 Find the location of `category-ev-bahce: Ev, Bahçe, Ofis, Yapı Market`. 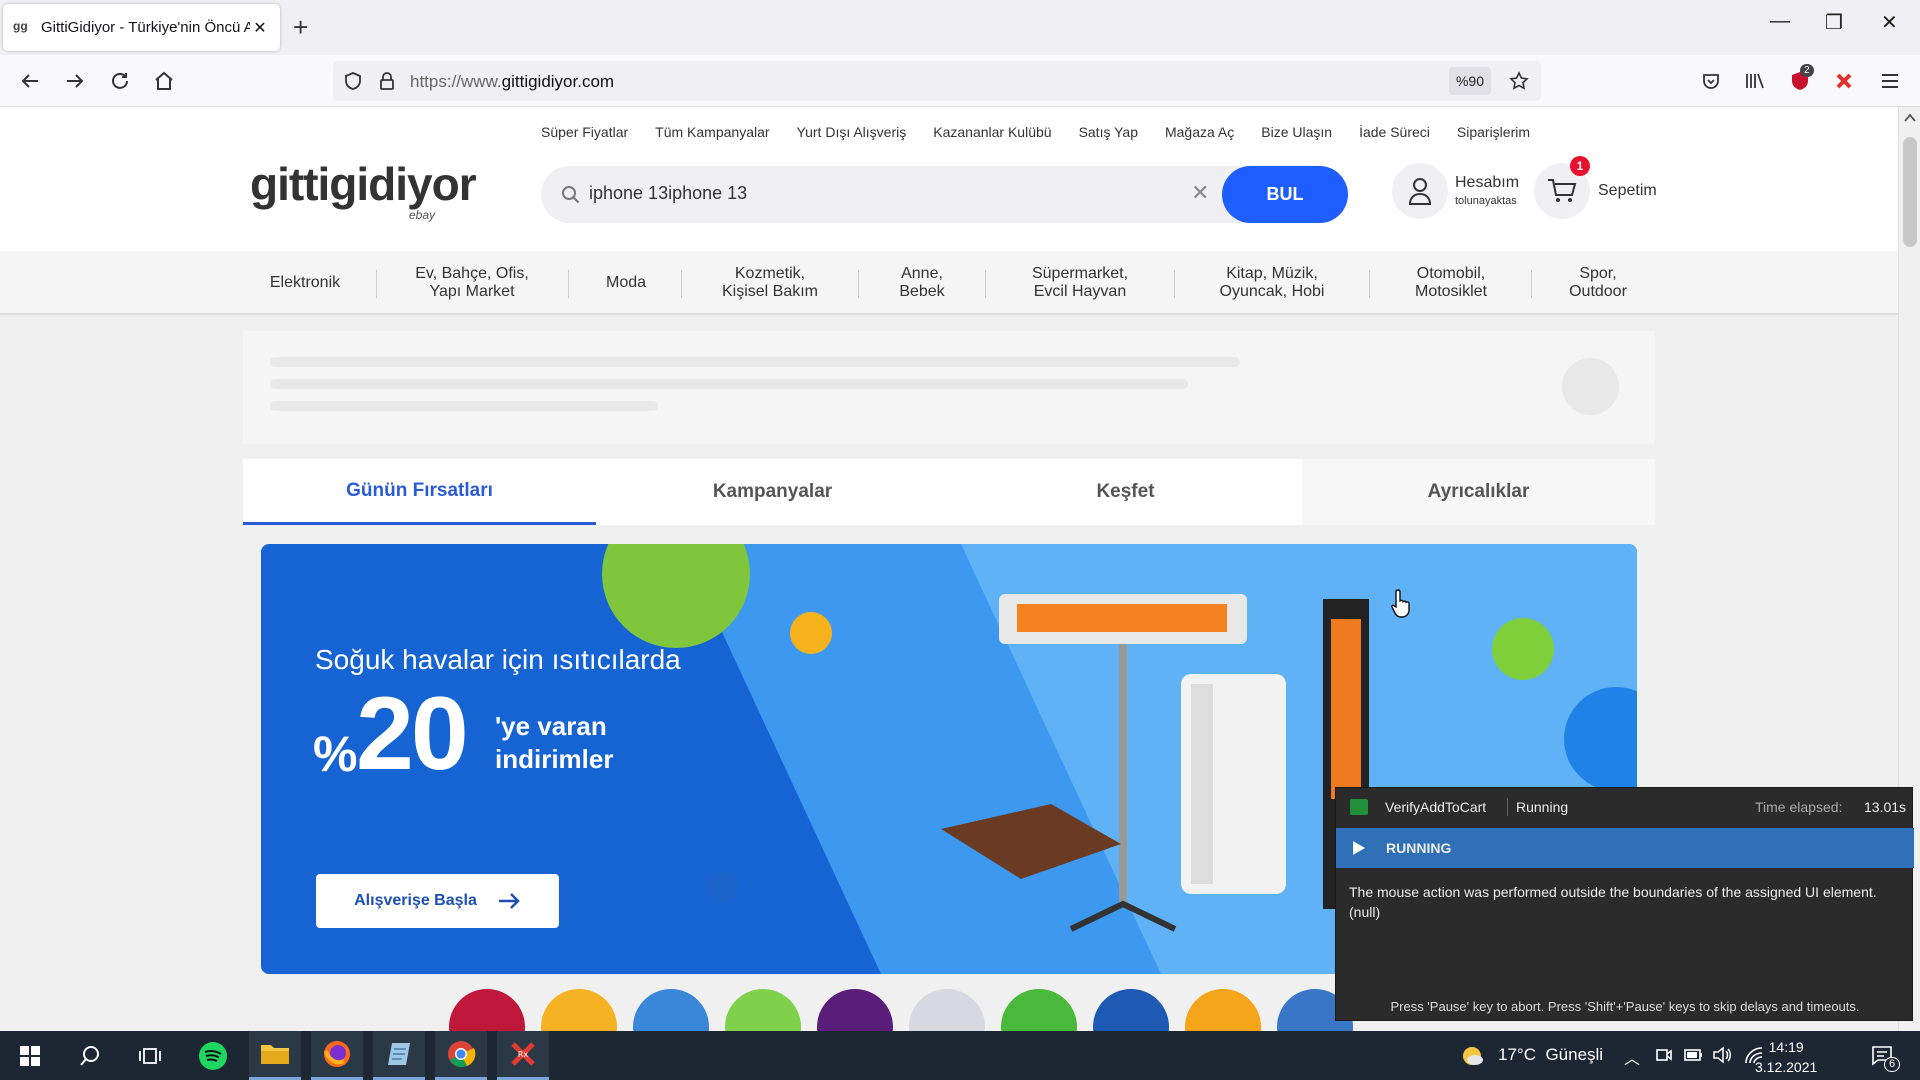

category-ev-bahce: Ev, Bahçe, Ofis, Yapı Market is located at coordinates (472, 283).